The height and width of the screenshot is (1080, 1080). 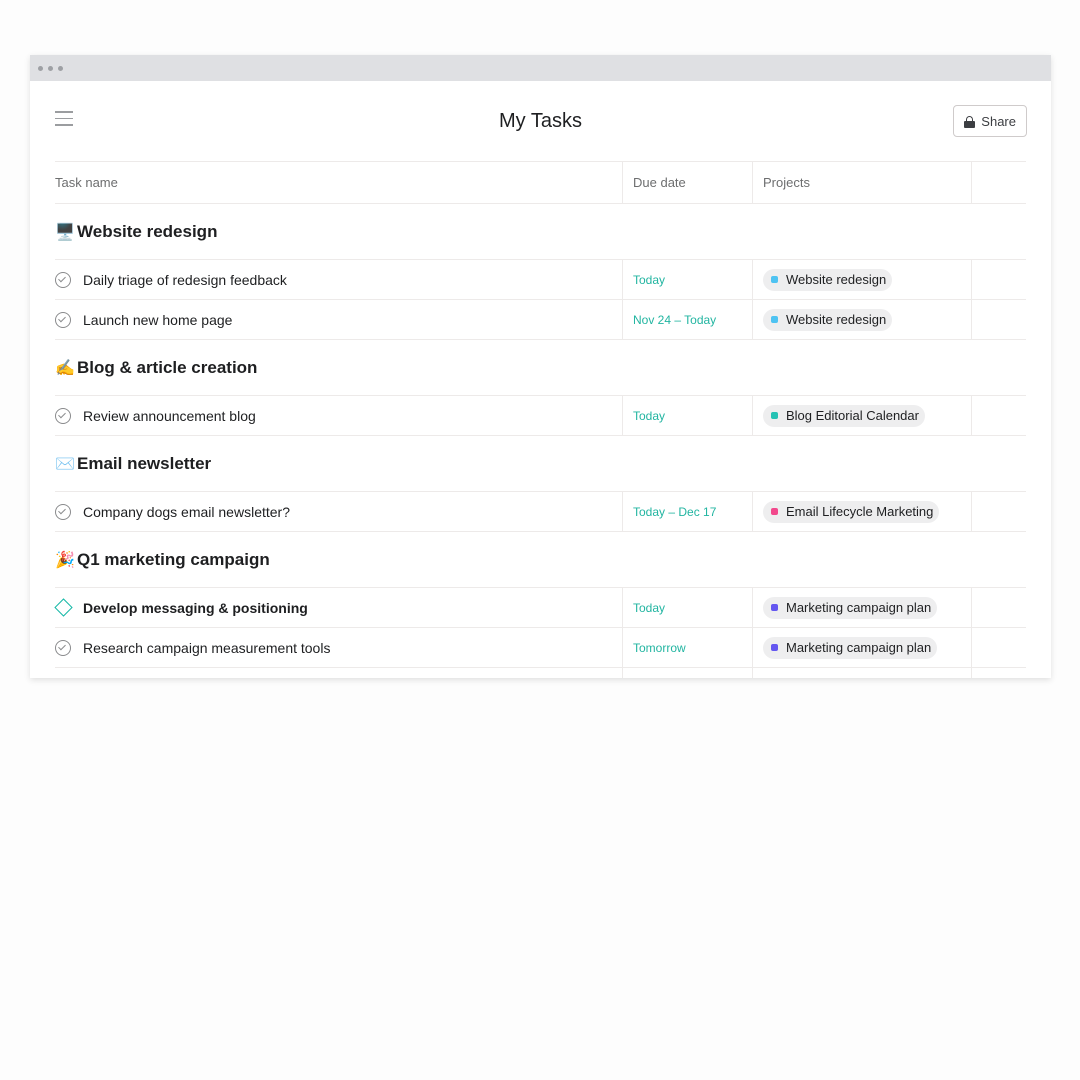 I want to click on milestone-diamond-icon, so click(x=63, y=607).